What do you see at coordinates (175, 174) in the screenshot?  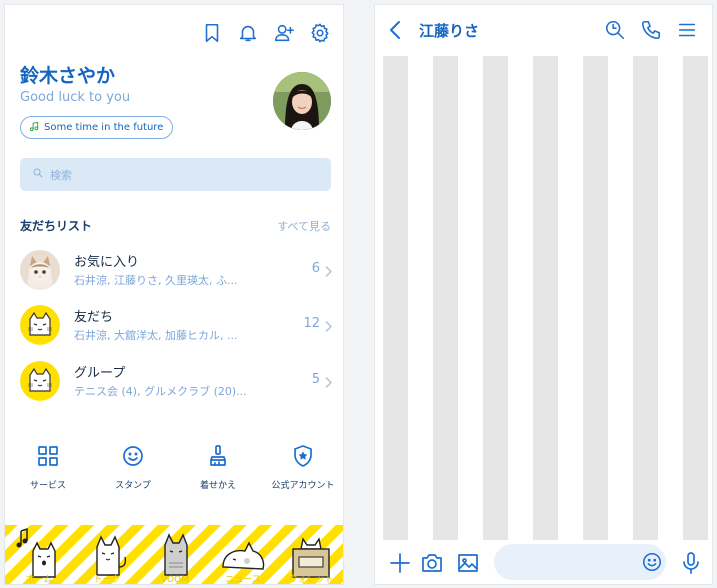 I see `friend-search-input: 検索` at bounding box center [175, 174].